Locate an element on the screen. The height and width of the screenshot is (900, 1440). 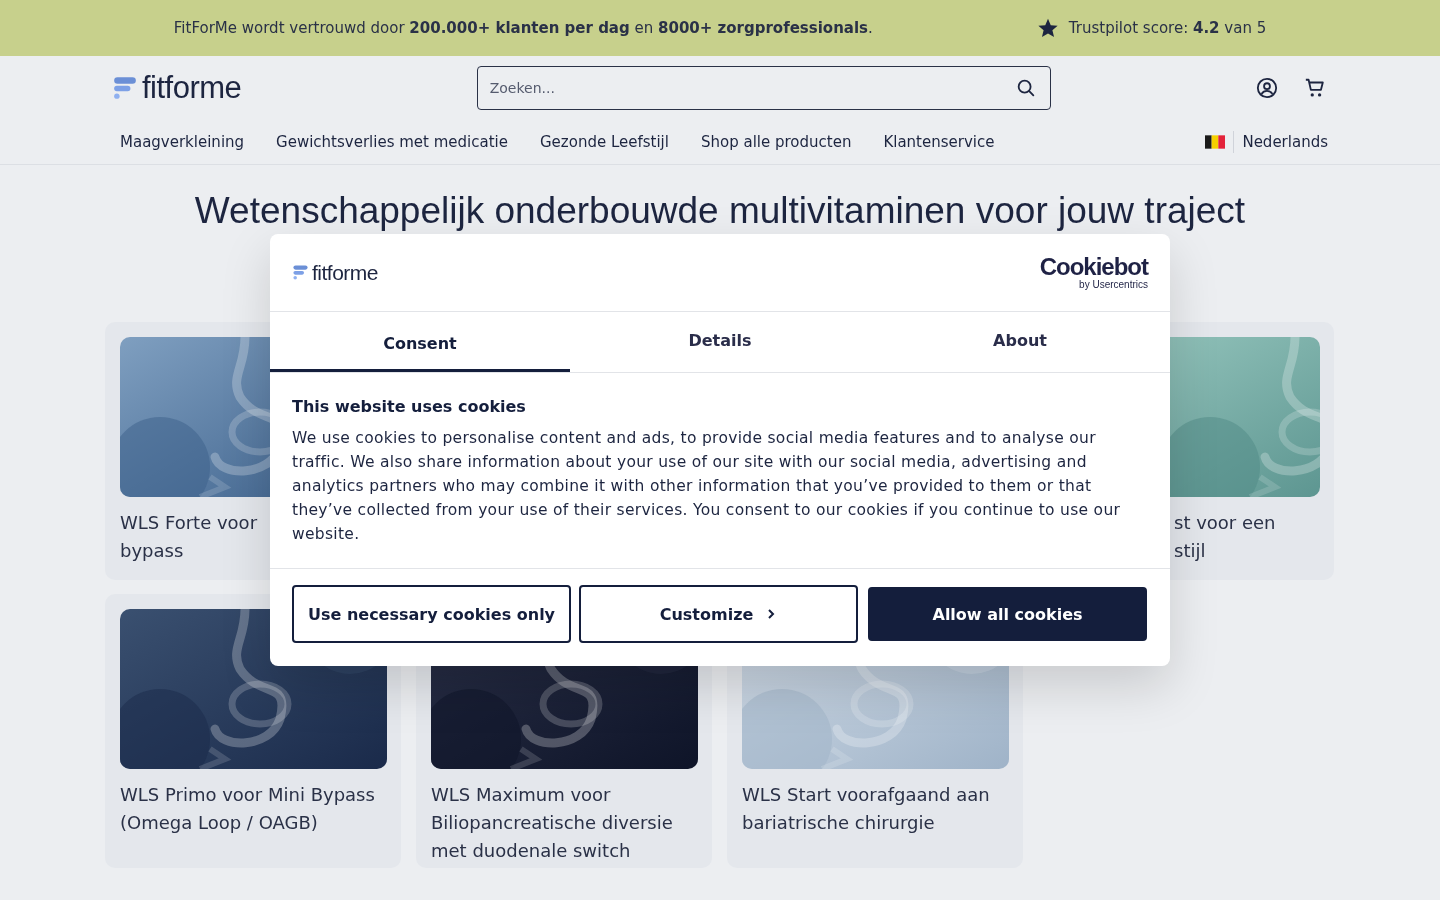
flag-icon is located at coordinates (1215, 142).